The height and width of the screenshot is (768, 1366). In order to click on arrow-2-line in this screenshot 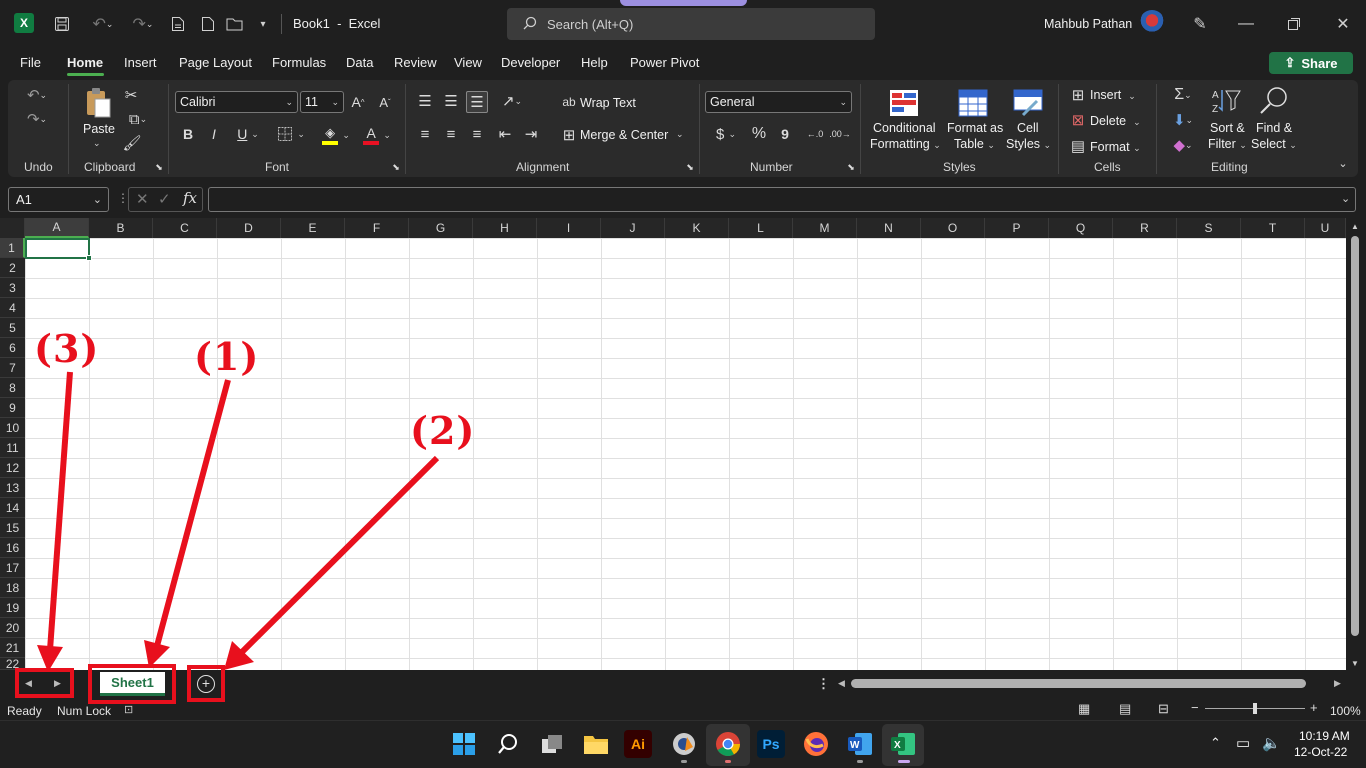, I will do `click(339, 555)`.